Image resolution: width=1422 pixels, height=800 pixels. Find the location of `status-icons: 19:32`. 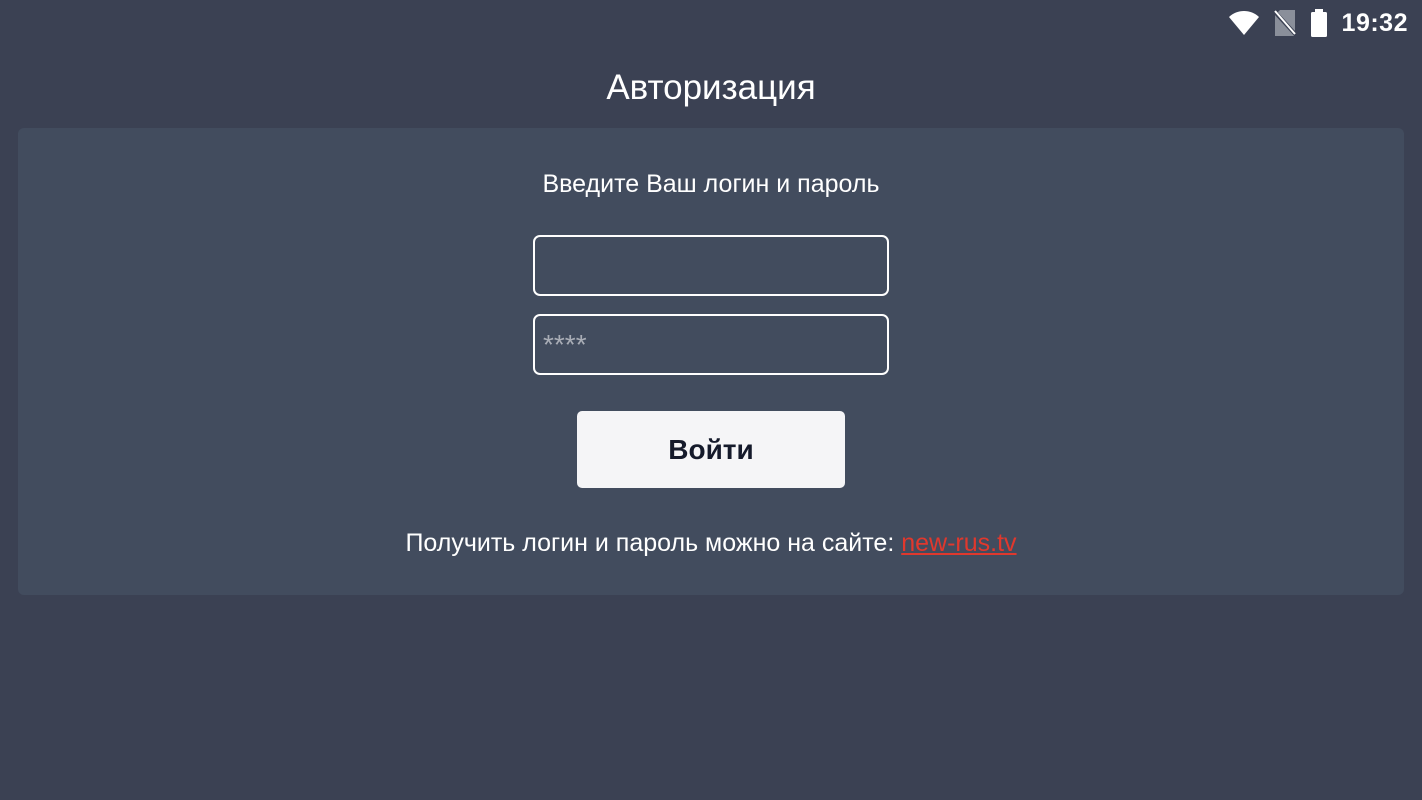

status-icons: 19:32 is located at coordinates (1318, 23).